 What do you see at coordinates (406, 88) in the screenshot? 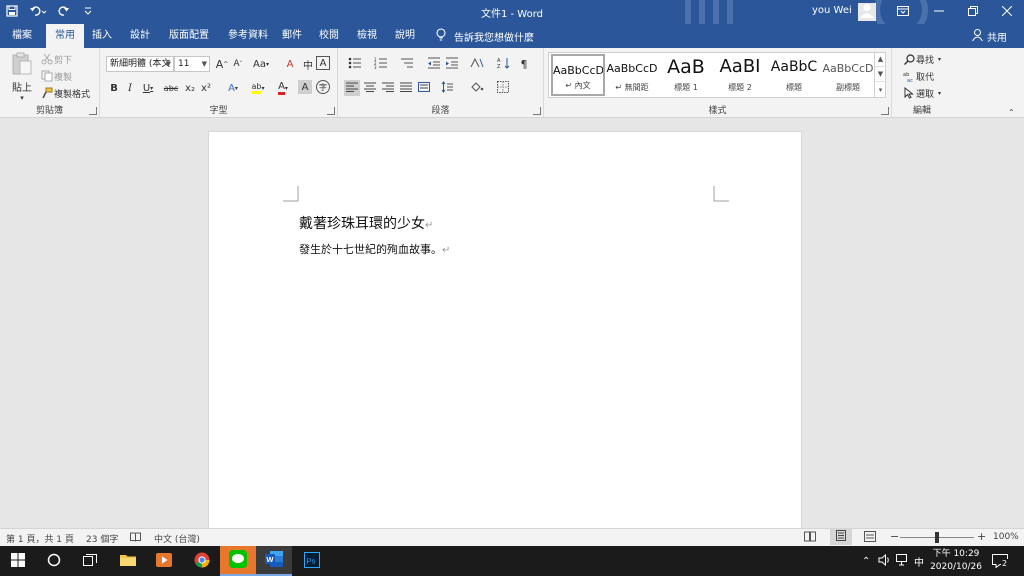
I see `justify-button` at bounding box center [406, 88].